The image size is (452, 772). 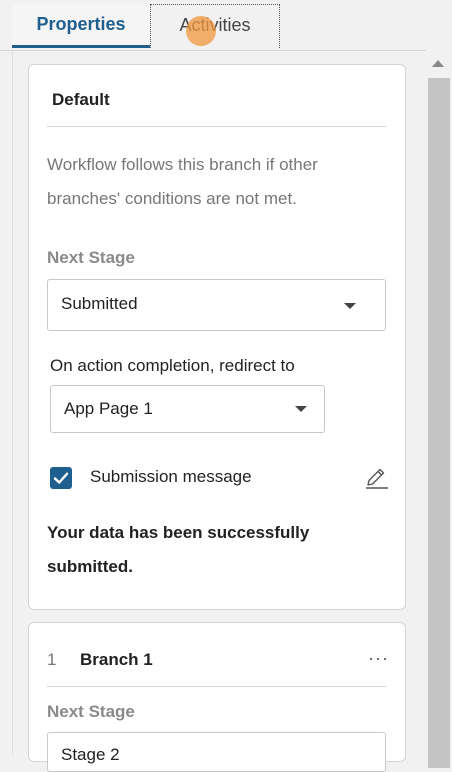 I want to click on next-stage-label: Next Stage, so click(x=91, y=257).